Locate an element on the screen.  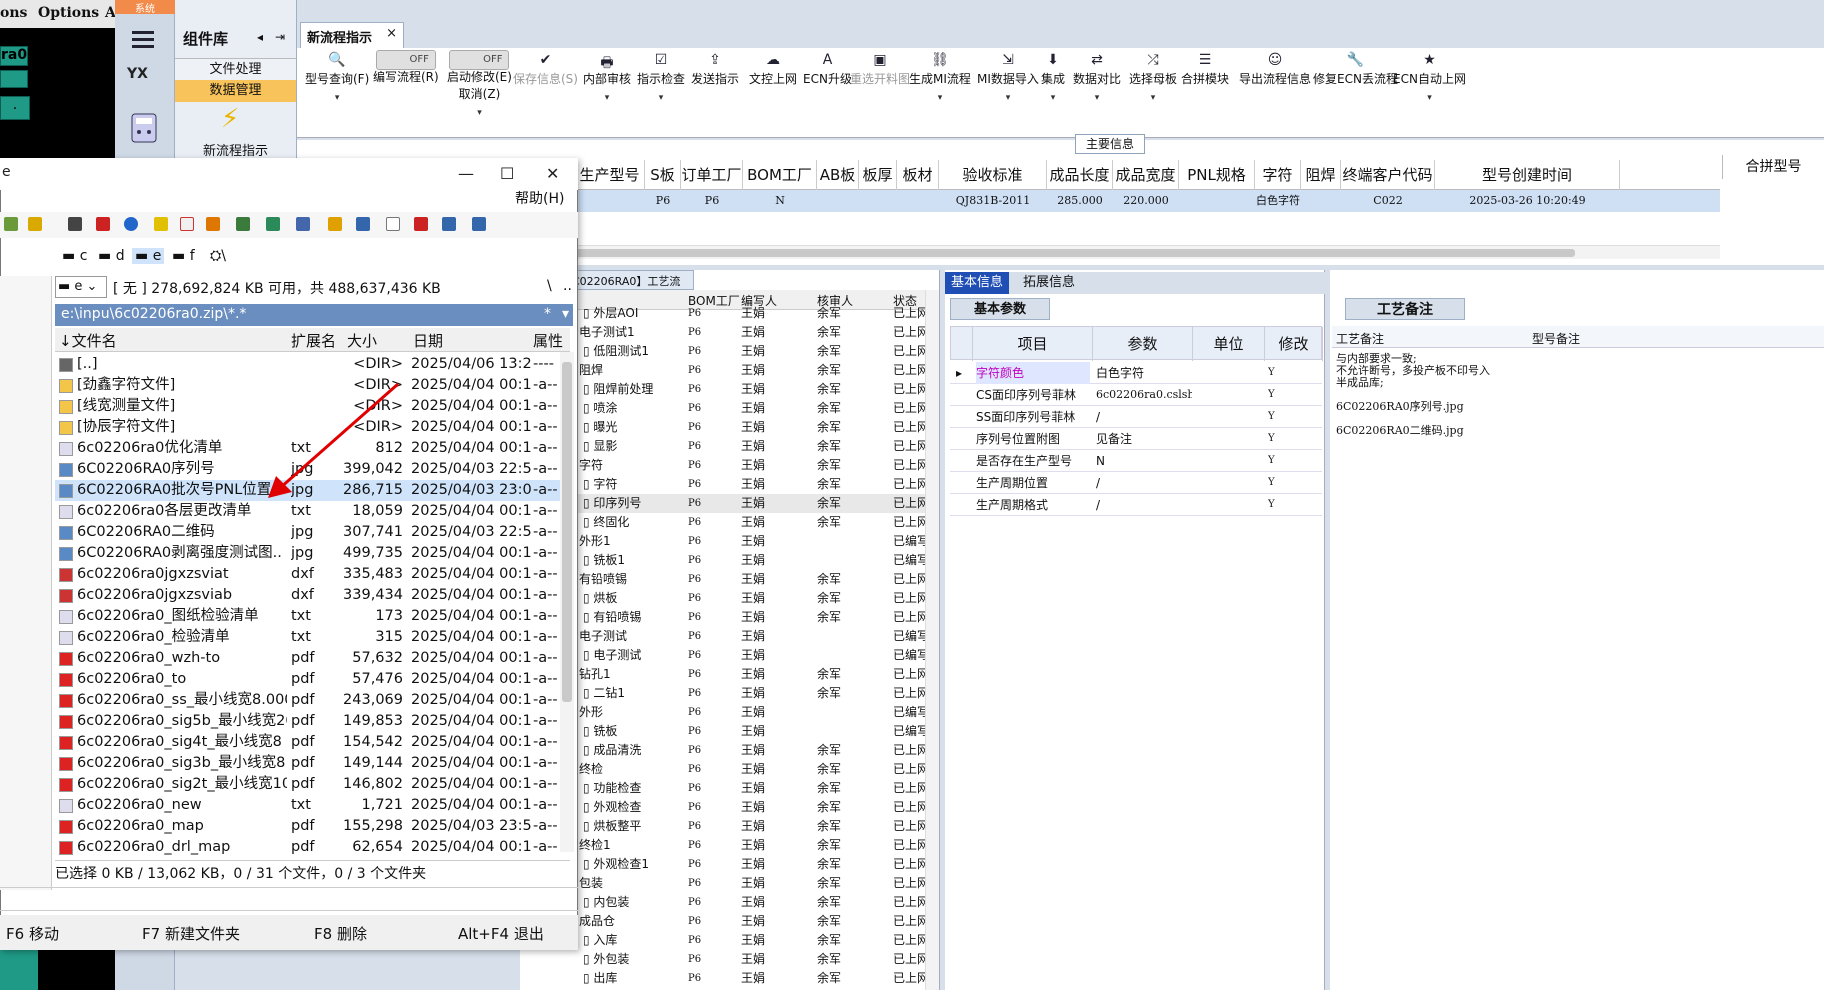
minimize-icon: — is located at coordinates (466, 173).